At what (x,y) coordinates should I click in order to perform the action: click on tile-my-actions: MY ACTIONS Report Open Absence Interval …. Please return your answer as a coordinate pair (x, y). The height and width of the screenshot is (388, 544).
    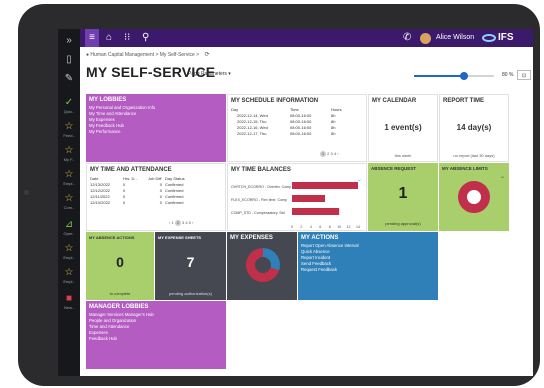
    Looking at the image, I should click on (368, 266).